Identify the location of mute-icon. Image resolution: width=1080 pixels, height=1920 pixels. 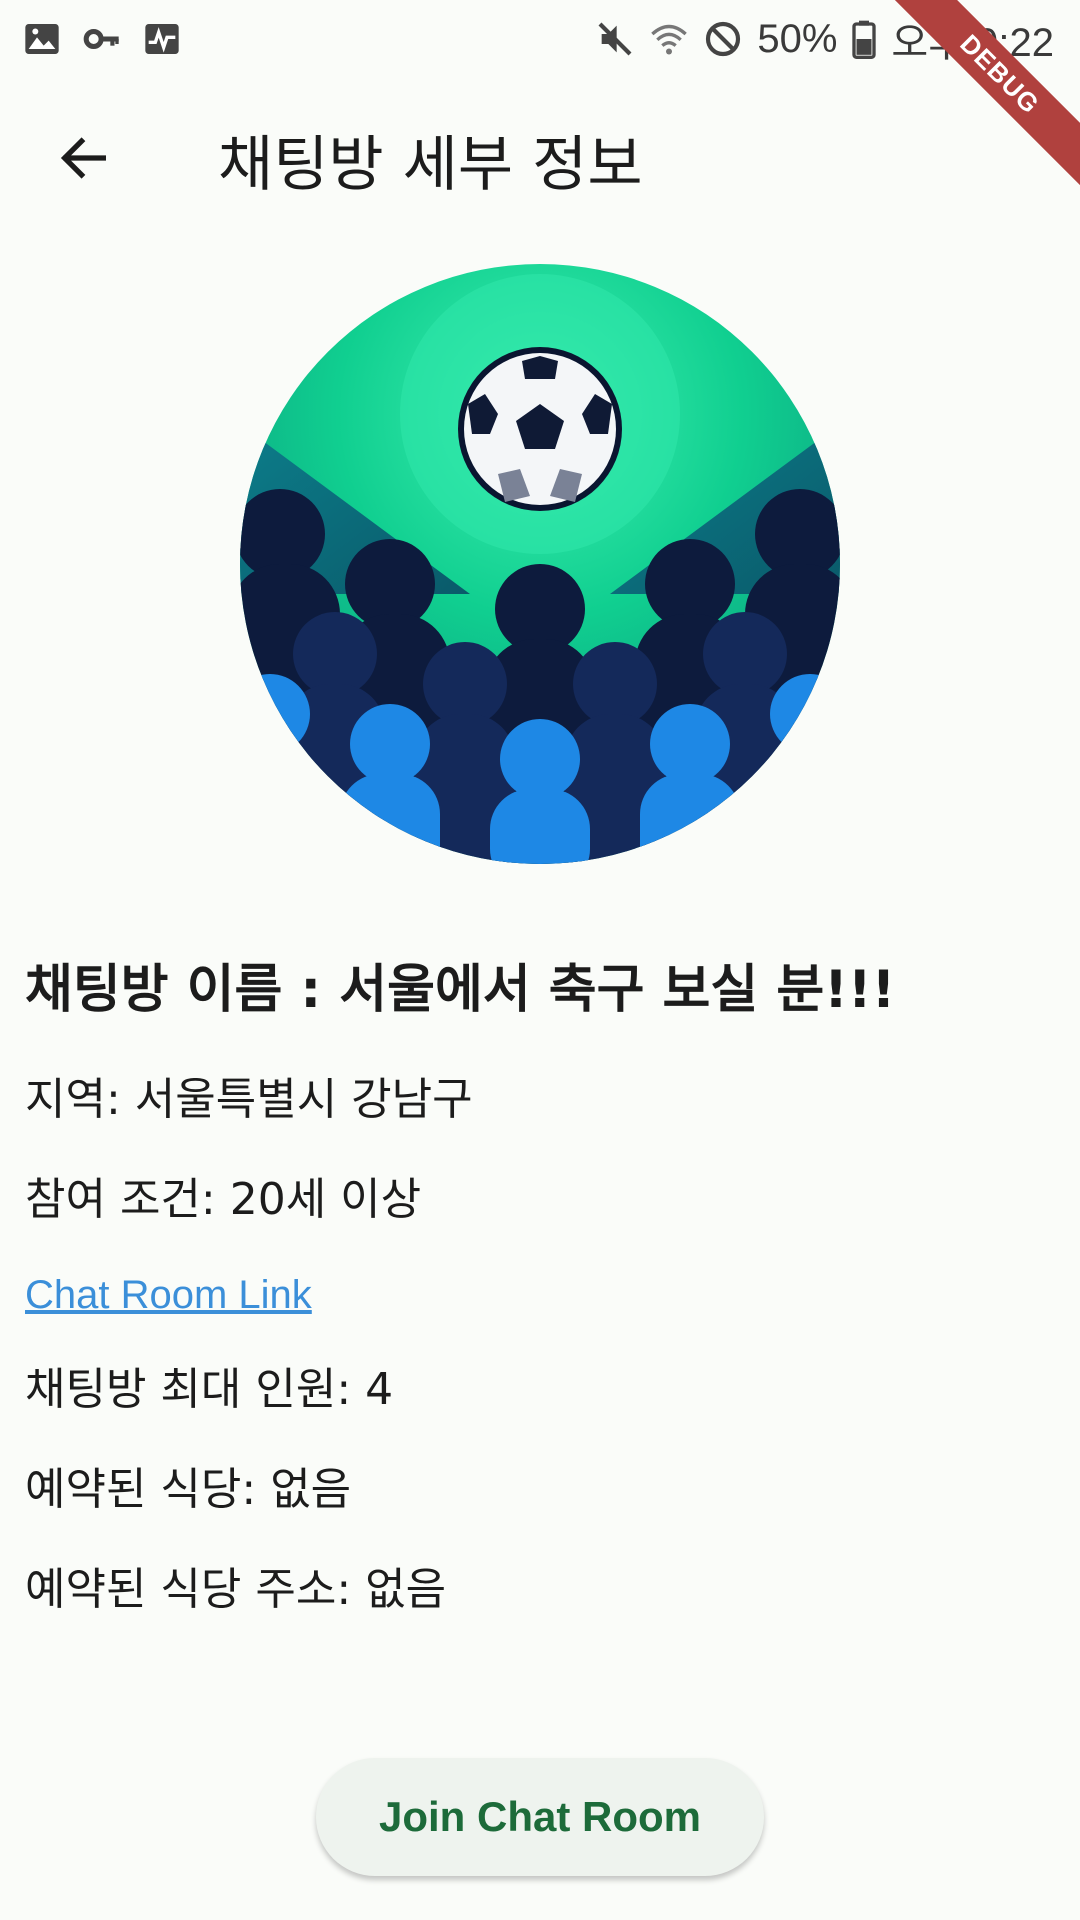
(615, 39).